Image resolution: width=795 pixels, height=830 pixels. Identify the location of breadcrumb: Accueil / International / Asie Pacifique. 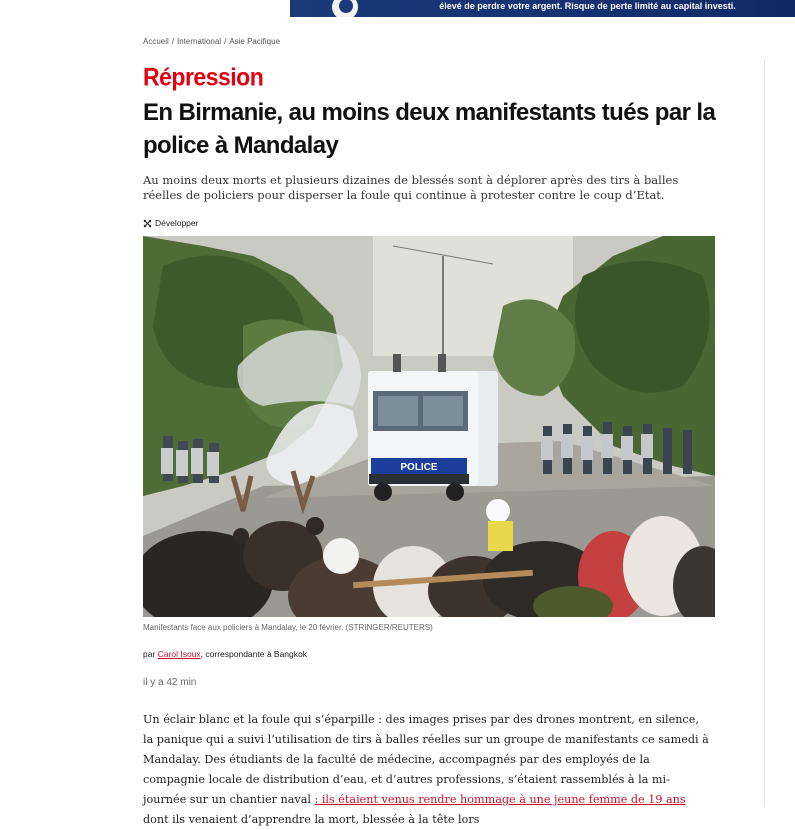
(211, 41).